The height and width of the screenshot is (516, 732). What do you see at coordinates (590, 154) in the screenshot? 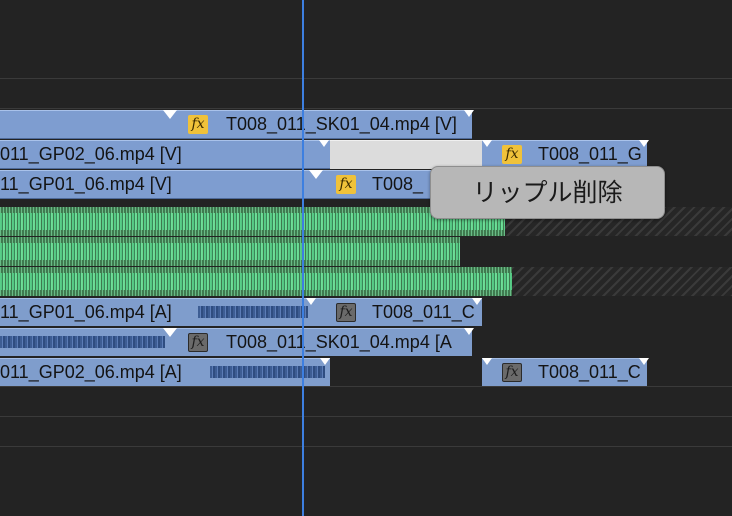
I see `clip-label: T008_011_G` at bounding box center [590, 154].